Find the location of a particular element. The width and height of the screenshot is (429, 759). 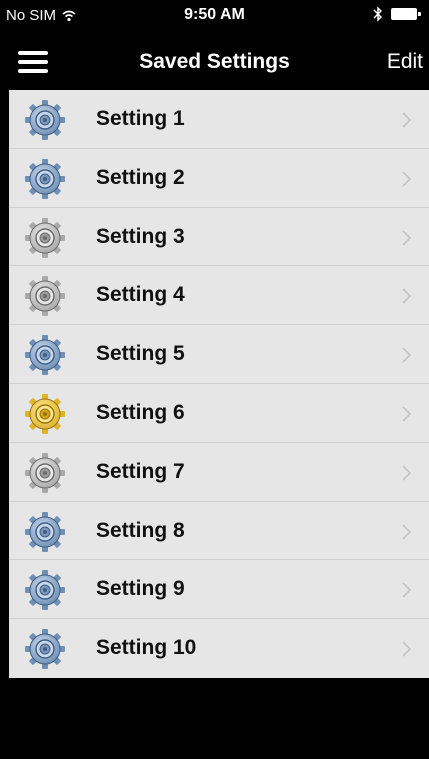

list-item: Setting 2 is located at coordinates (219, 178).